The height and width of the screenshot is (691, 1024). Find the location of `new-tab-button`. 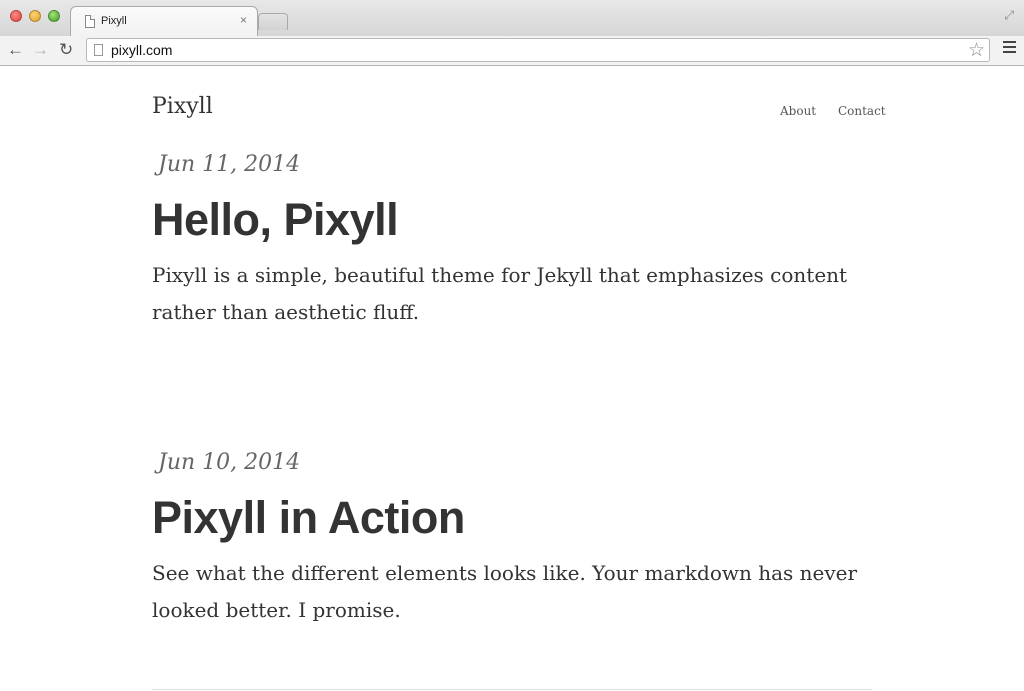

new-tab-button is located at coordinates (273, 21).